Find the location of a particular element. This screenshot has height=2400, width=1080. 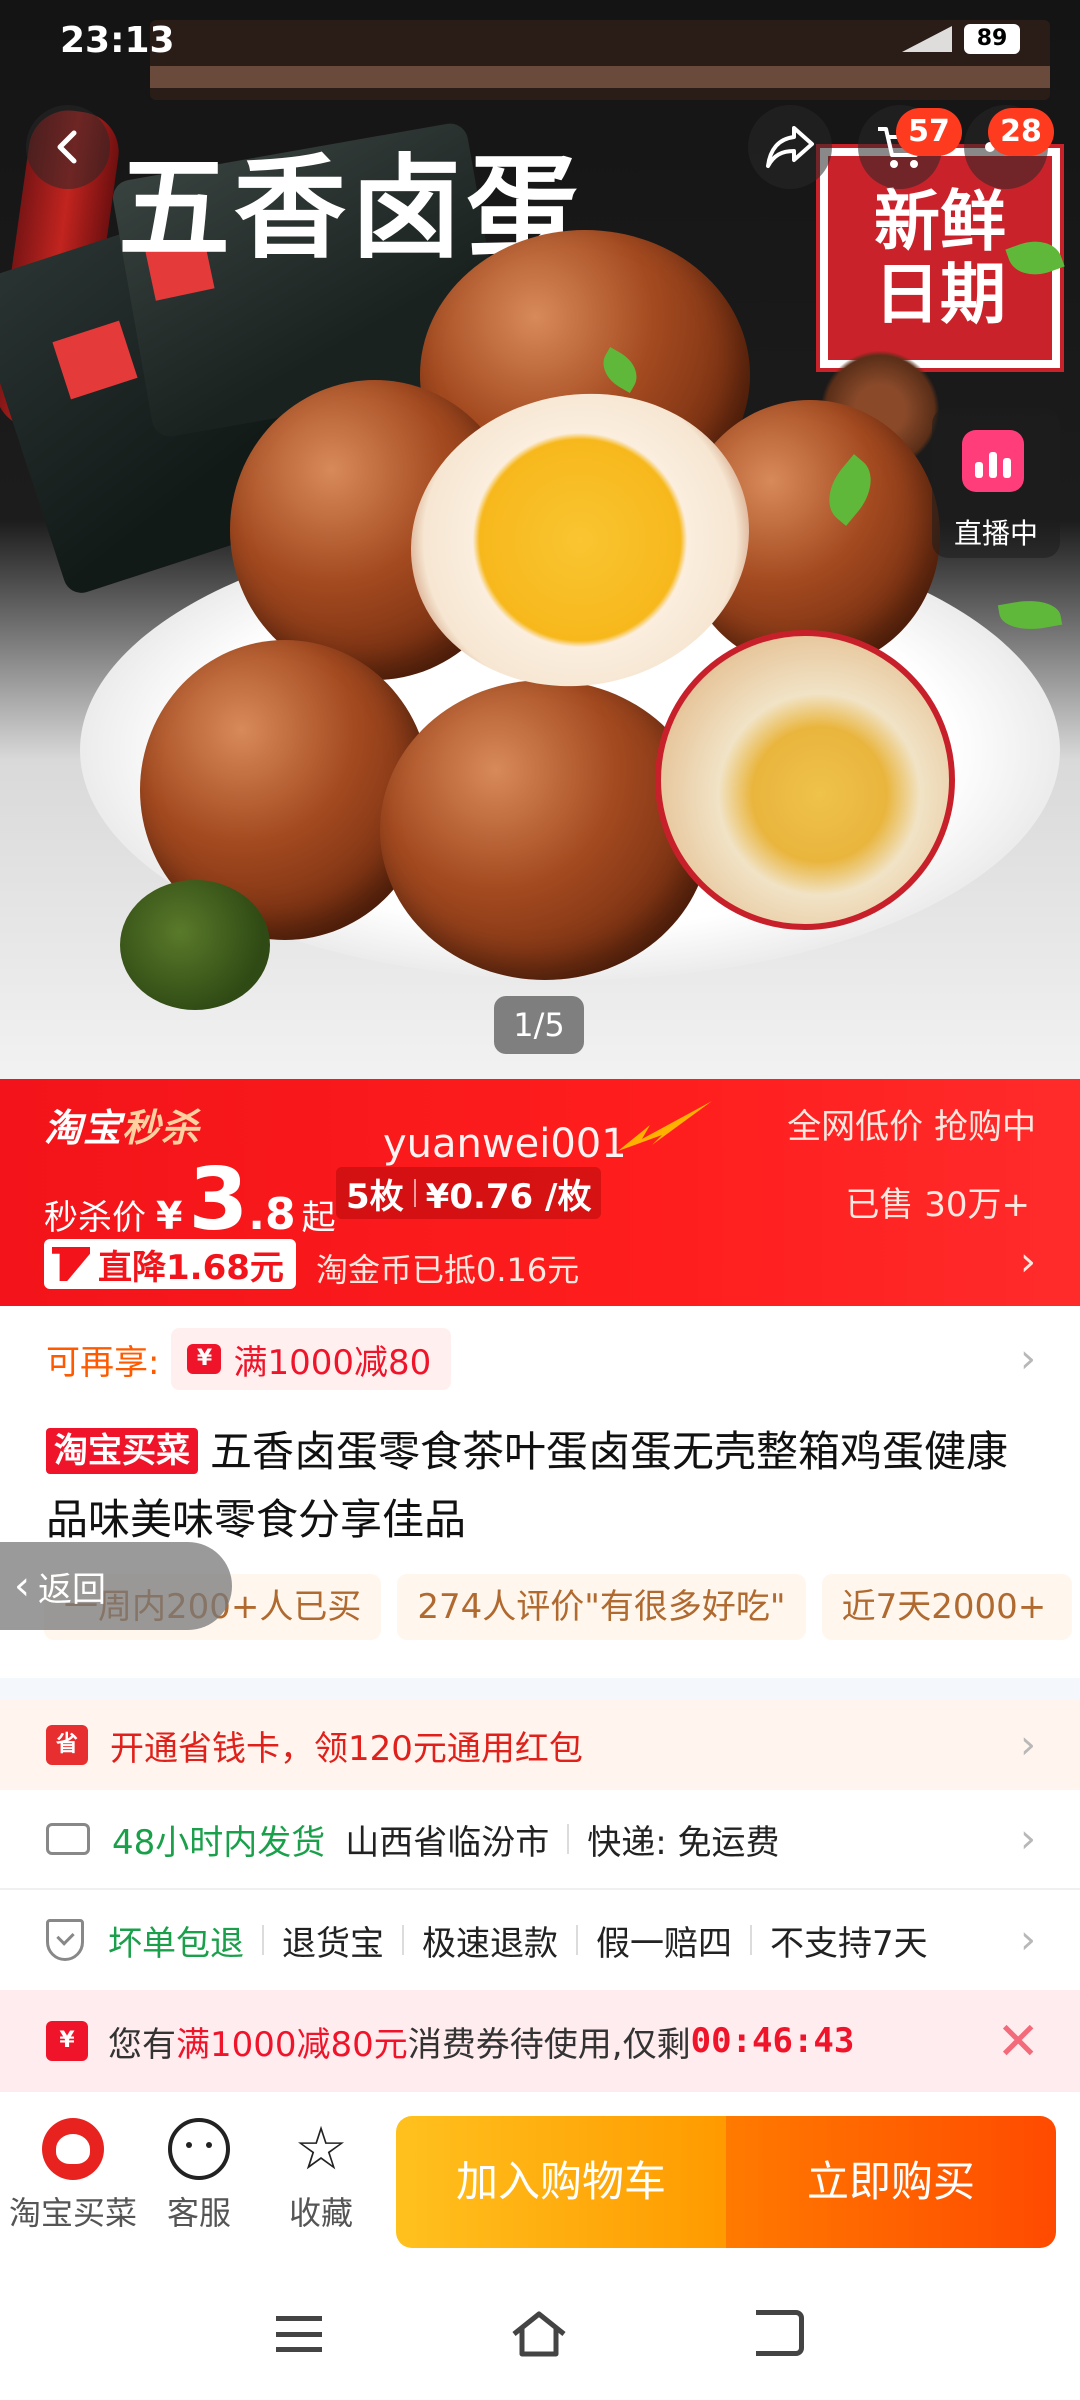

pill-reviews: 274人评价"有很多好吃" is located at coordinates (601, 1607).